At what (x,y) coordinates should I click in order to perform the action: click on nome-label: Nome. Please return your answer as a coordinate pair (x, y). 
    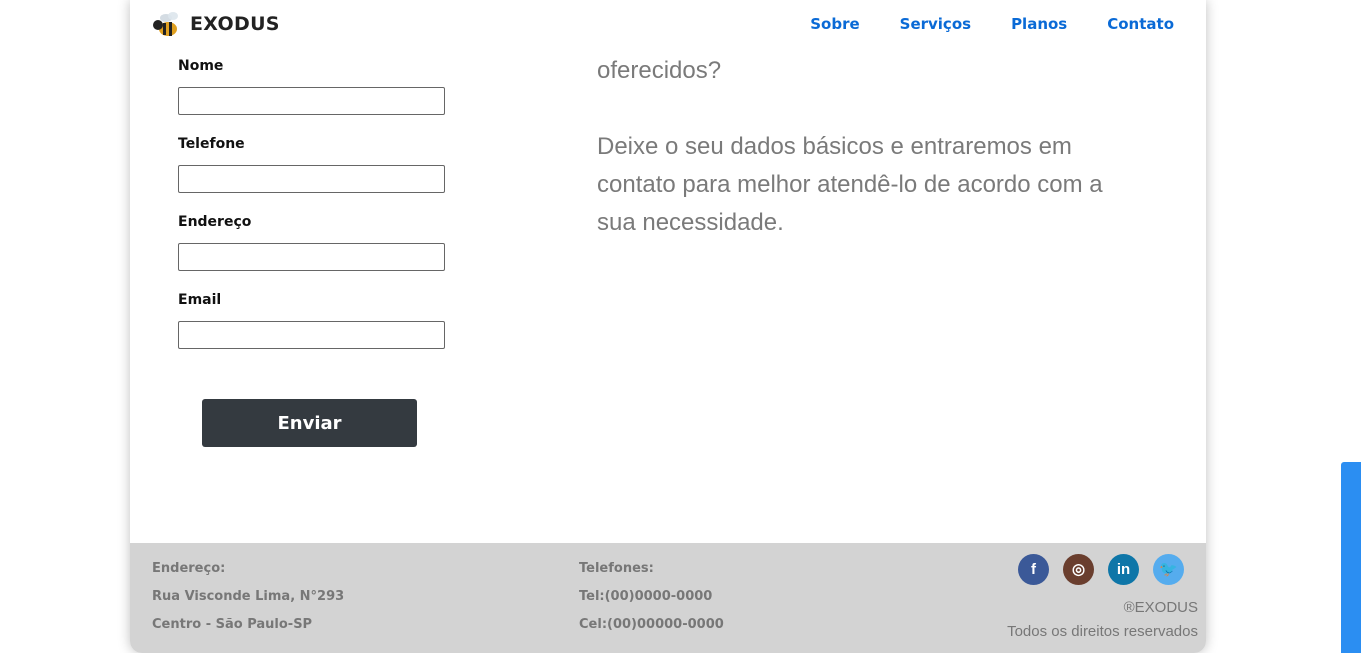
    Looking at the image, I should click on (201, 66).